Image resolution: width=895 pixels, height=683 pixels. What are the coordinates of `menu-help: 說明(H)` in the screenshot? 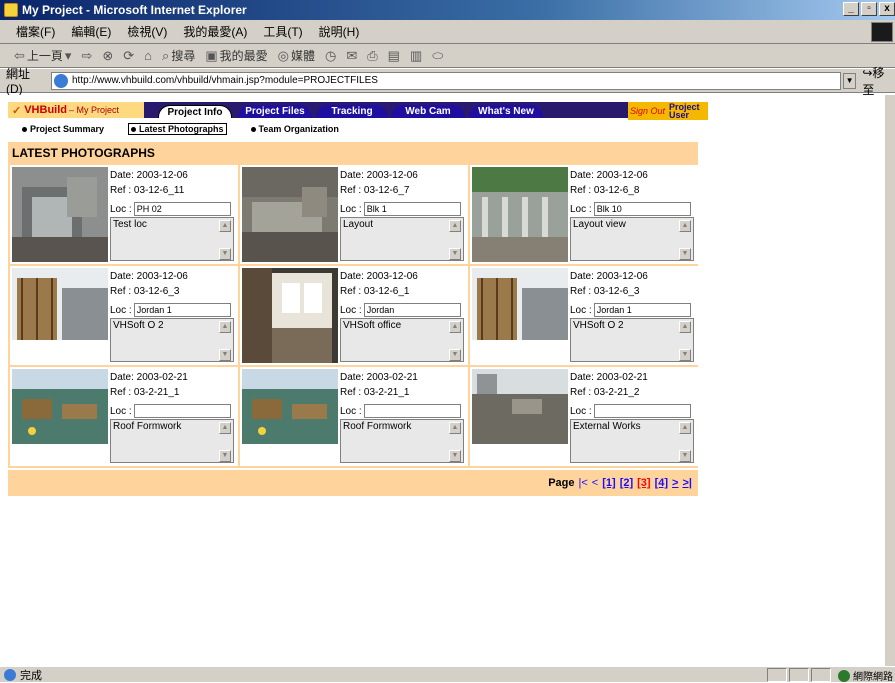 It's located at (339, 31).